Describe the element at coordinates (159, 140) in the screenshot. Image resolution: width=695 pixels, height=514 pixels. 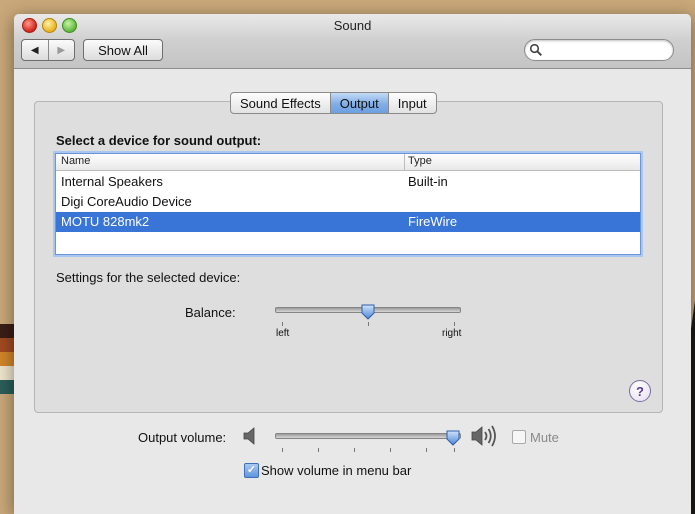
I see `device-list-heading: Select a device for sound output:` at that location.